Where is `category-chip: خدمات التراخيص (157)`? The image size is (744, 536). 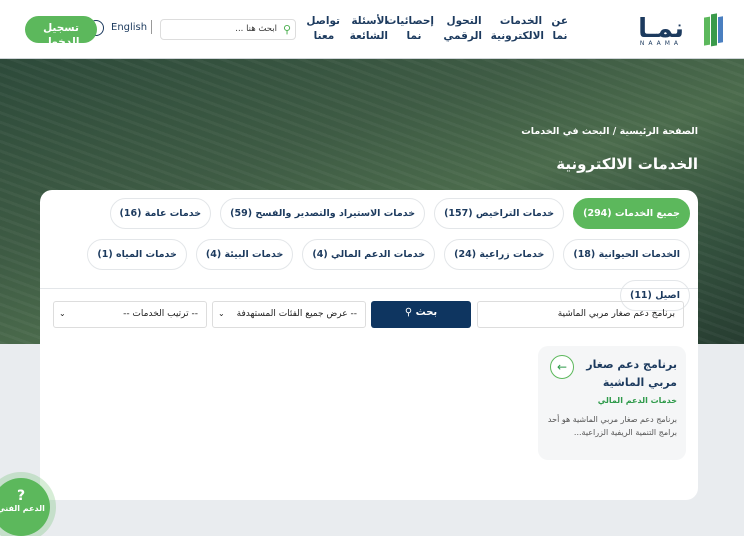 category-chip: خدمات التراخيص (157) is located at coordinates (499, 213).